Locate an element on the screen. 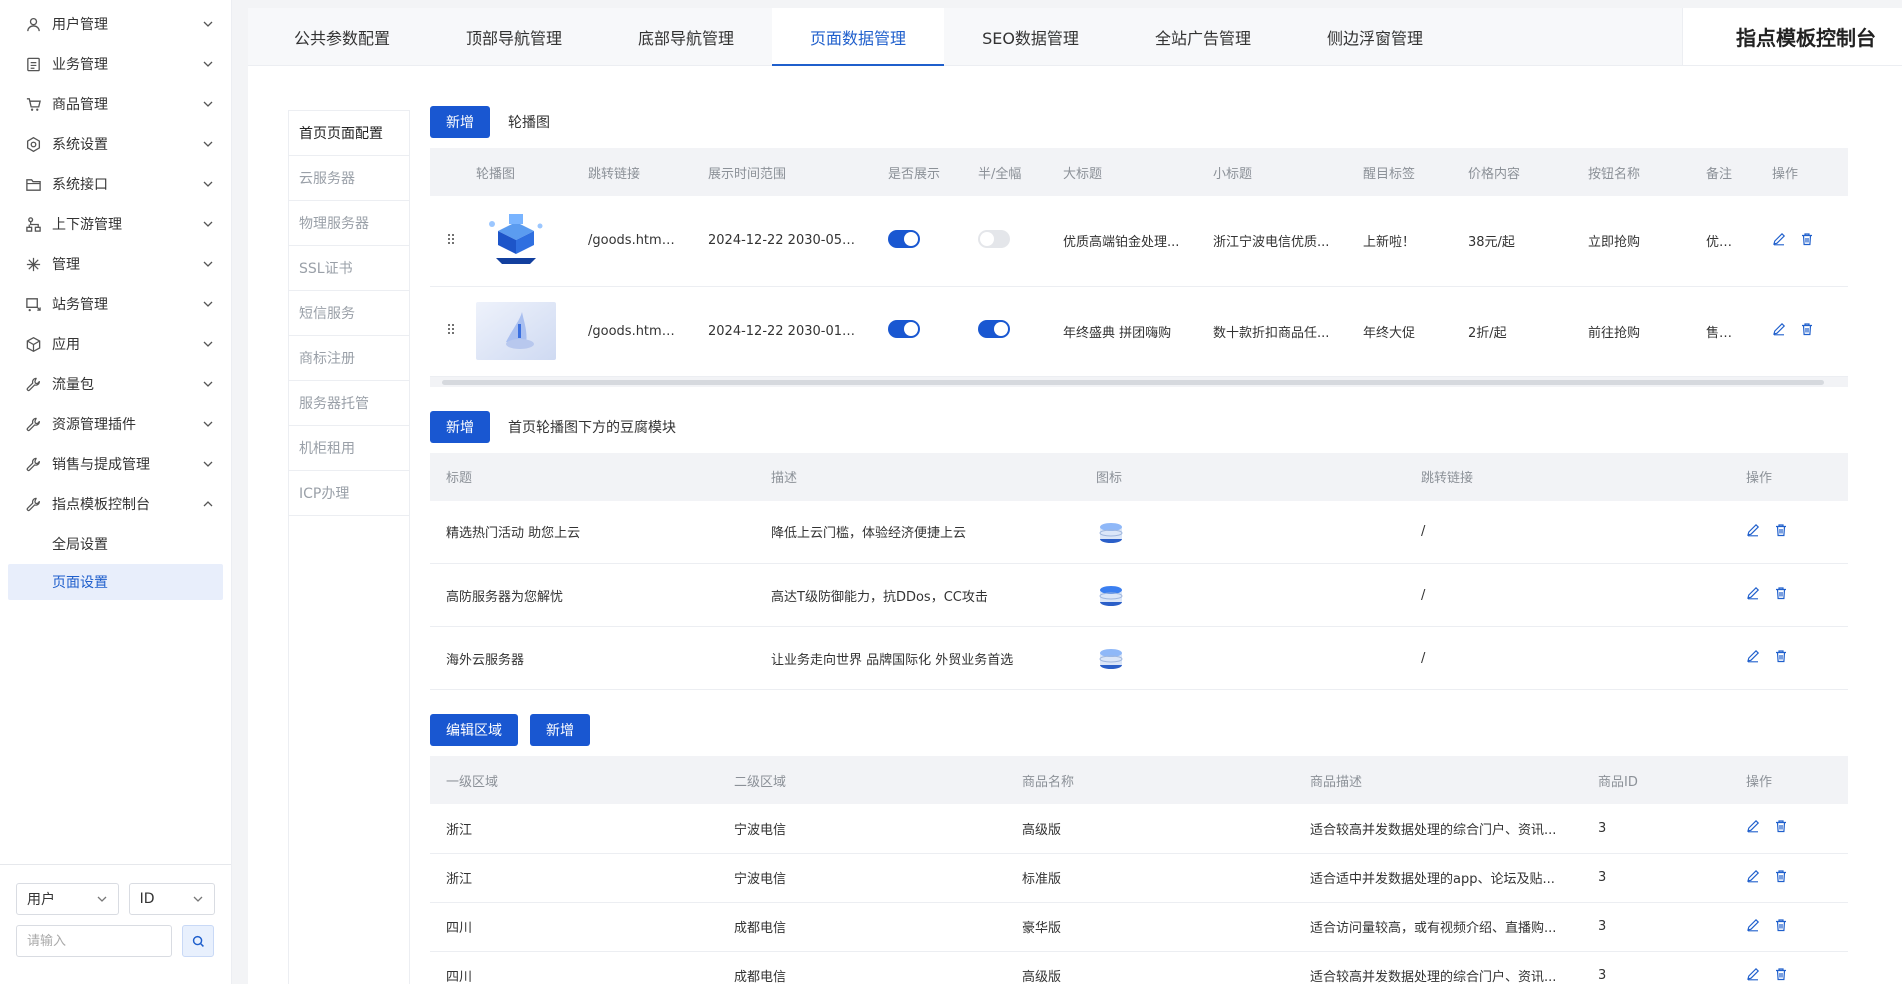  product-name-cell: 高级版 is located at coordinates (1150, 967).